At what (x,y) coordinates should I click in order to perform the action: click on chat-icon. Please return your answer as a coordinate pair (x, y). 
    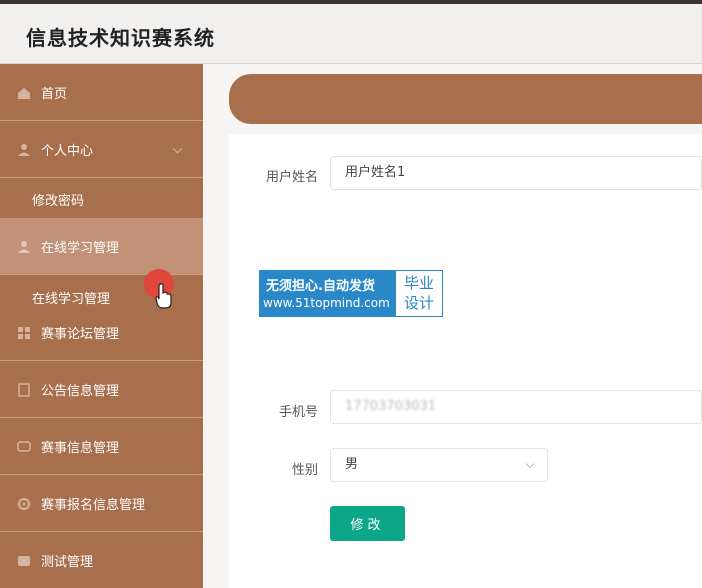
    Looking at the image, I should click on (24, 446).